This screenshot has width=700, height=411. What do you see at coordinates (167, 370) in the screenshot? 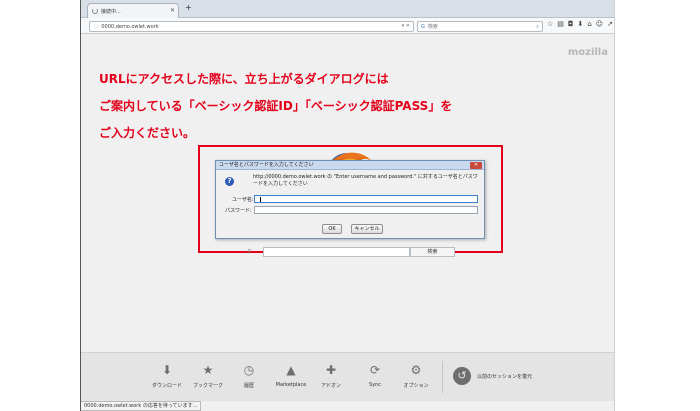
I see `download-icon: ⬇` at bounding box center [167, 370].